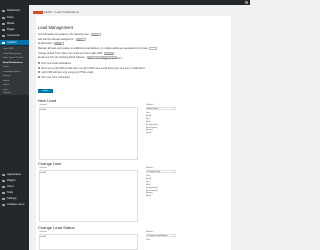 The width and height of the screenshot is (320, 250). What do you see at coordinates (14, 49) in the screenshot?
I see `submenu-item: Light CRM` at bounding box center [14, 49].